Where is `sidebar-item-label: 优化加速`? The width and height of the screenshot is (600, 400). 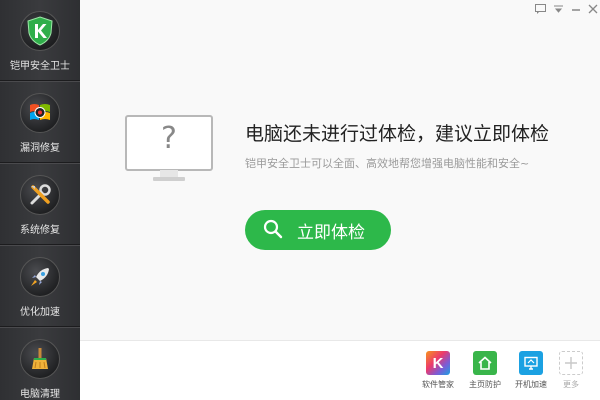
sidebar-item-label: 优化加速 is located at coordinates (40, 312).